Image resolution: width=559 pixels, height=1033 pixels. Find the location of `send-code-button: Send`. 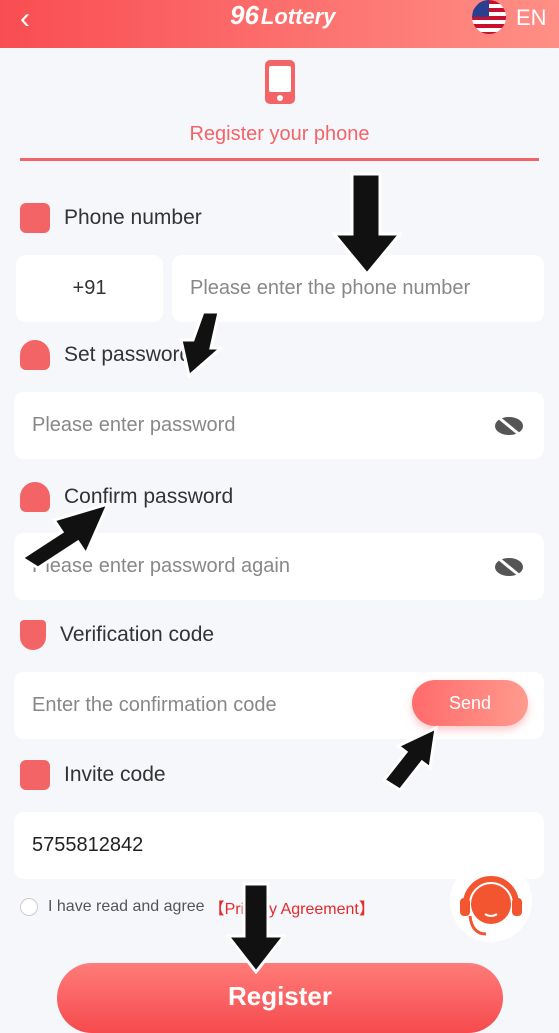

send-code-button: Send is located at coordinates (470, 703).